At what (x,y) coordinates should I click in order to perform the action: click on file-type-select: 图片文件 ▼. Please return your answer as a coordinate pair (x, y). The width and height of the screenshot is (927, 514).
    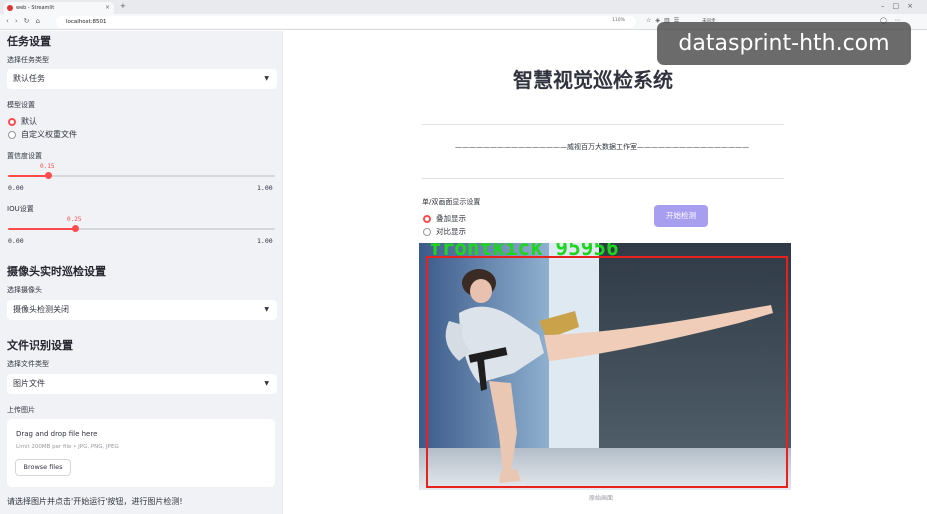
    Looking at the image, I should click on (142, 384).